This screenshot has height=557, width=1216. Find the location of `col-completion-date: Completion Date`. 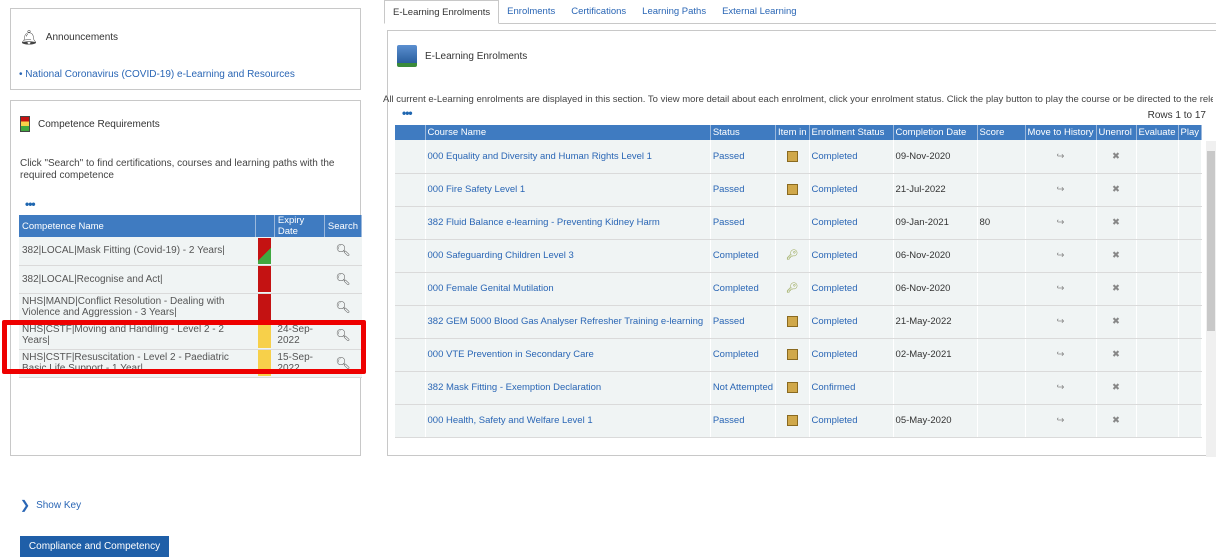

col-completion-date: Completion Date is located at coordinates (935, 132).